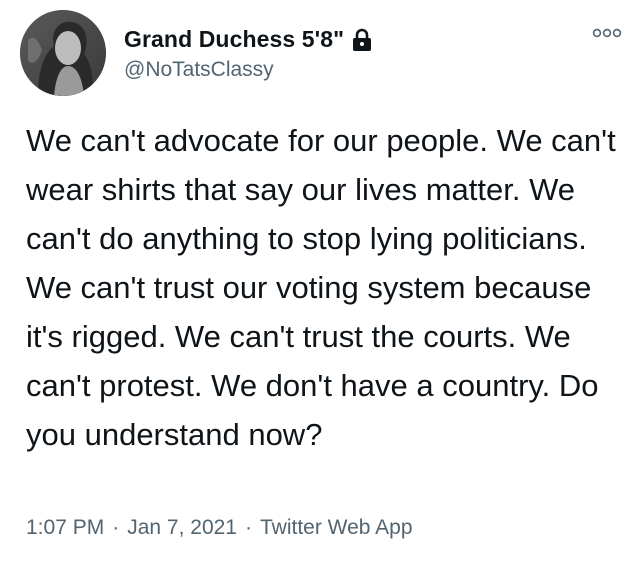 This screenshot has height=568, width=640. Describe the element at coordinates (199, 70) in the screenshot. I see `user-handle: @NoTatsClassy` at that location.